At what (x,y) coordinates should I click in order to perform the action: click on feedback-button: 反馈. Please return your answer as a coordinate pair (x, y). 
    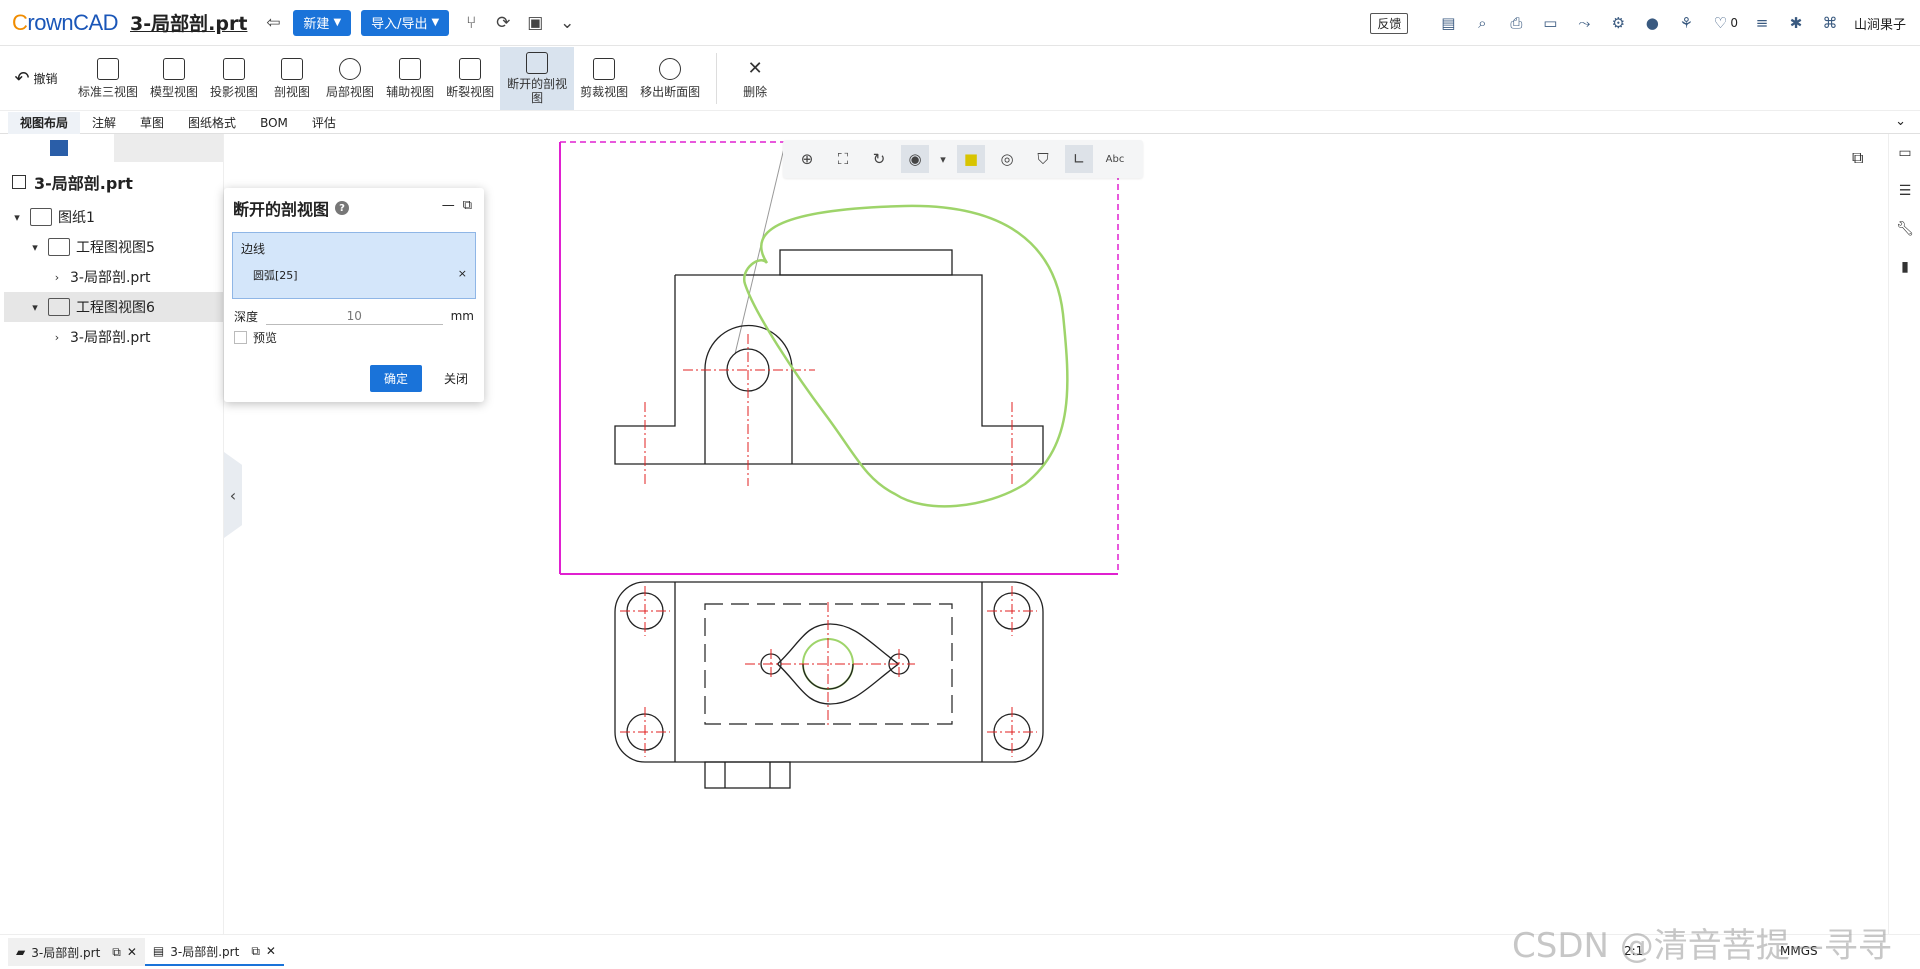
    Looking at the image, I should click on (1389, 23).